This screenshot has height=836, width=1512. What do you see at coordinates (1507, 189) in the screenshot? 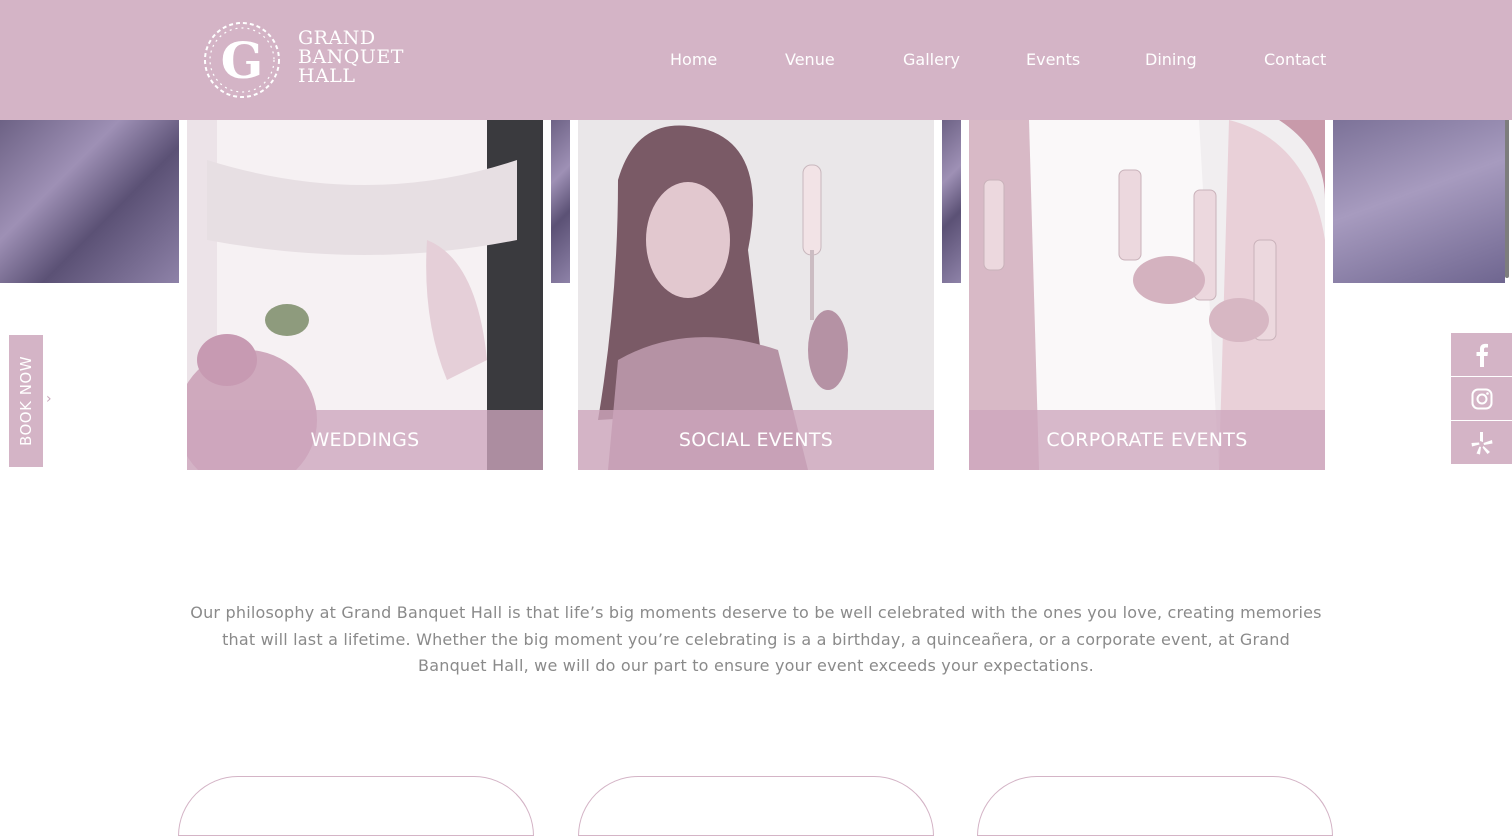
I see `scrollbar-thumb` at bounding box center [1507, 189].